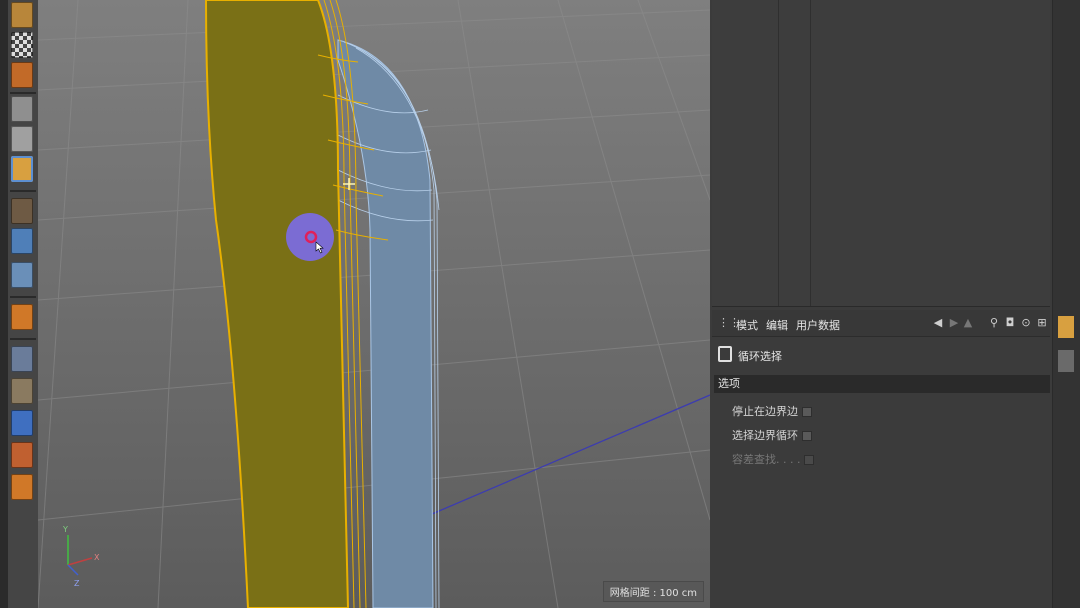 The image size is (1080, 608). I want to click on axis-y-label: Y, so click(65, 529).